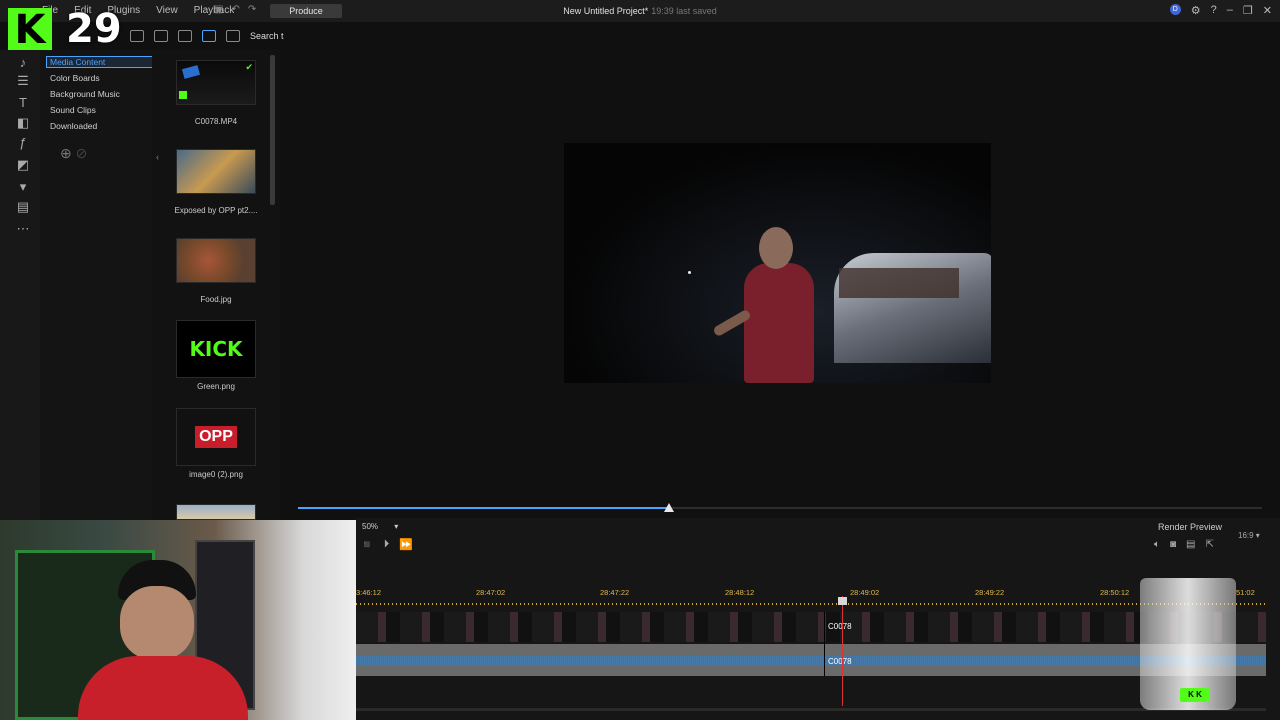  What do you see at coordinates (811, 627) in the screenshot?
I see `video-track: C0078` at bounding box center [811, 627].